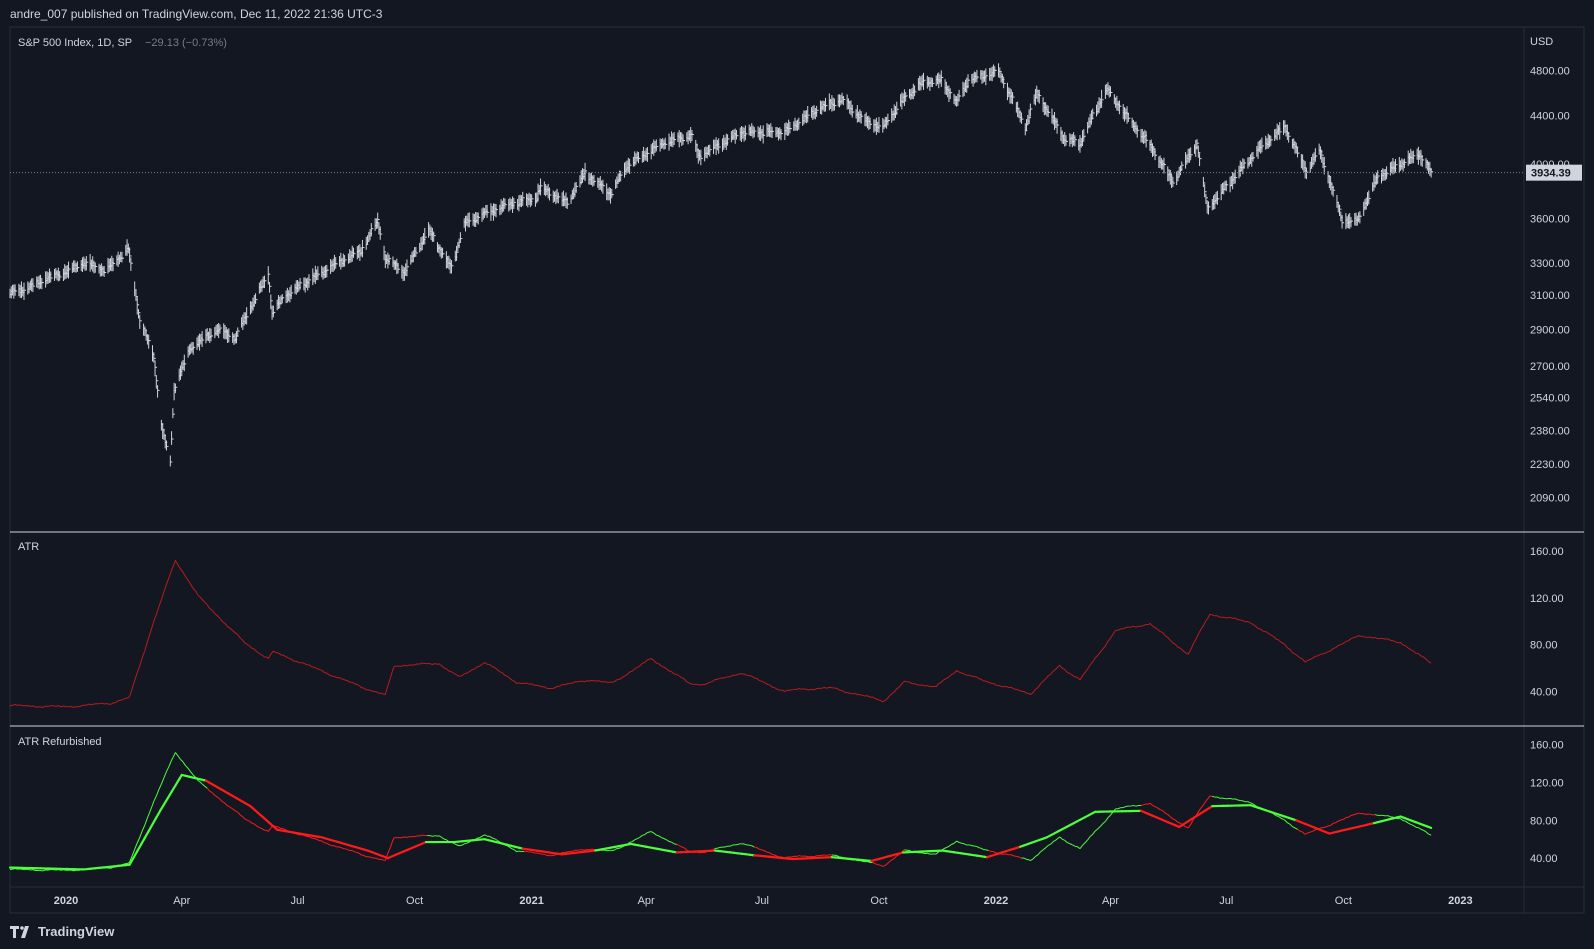  Describe the element at coordinates (531, 901) in the screenshot. I see `time-tick-label: 2021` at that location.